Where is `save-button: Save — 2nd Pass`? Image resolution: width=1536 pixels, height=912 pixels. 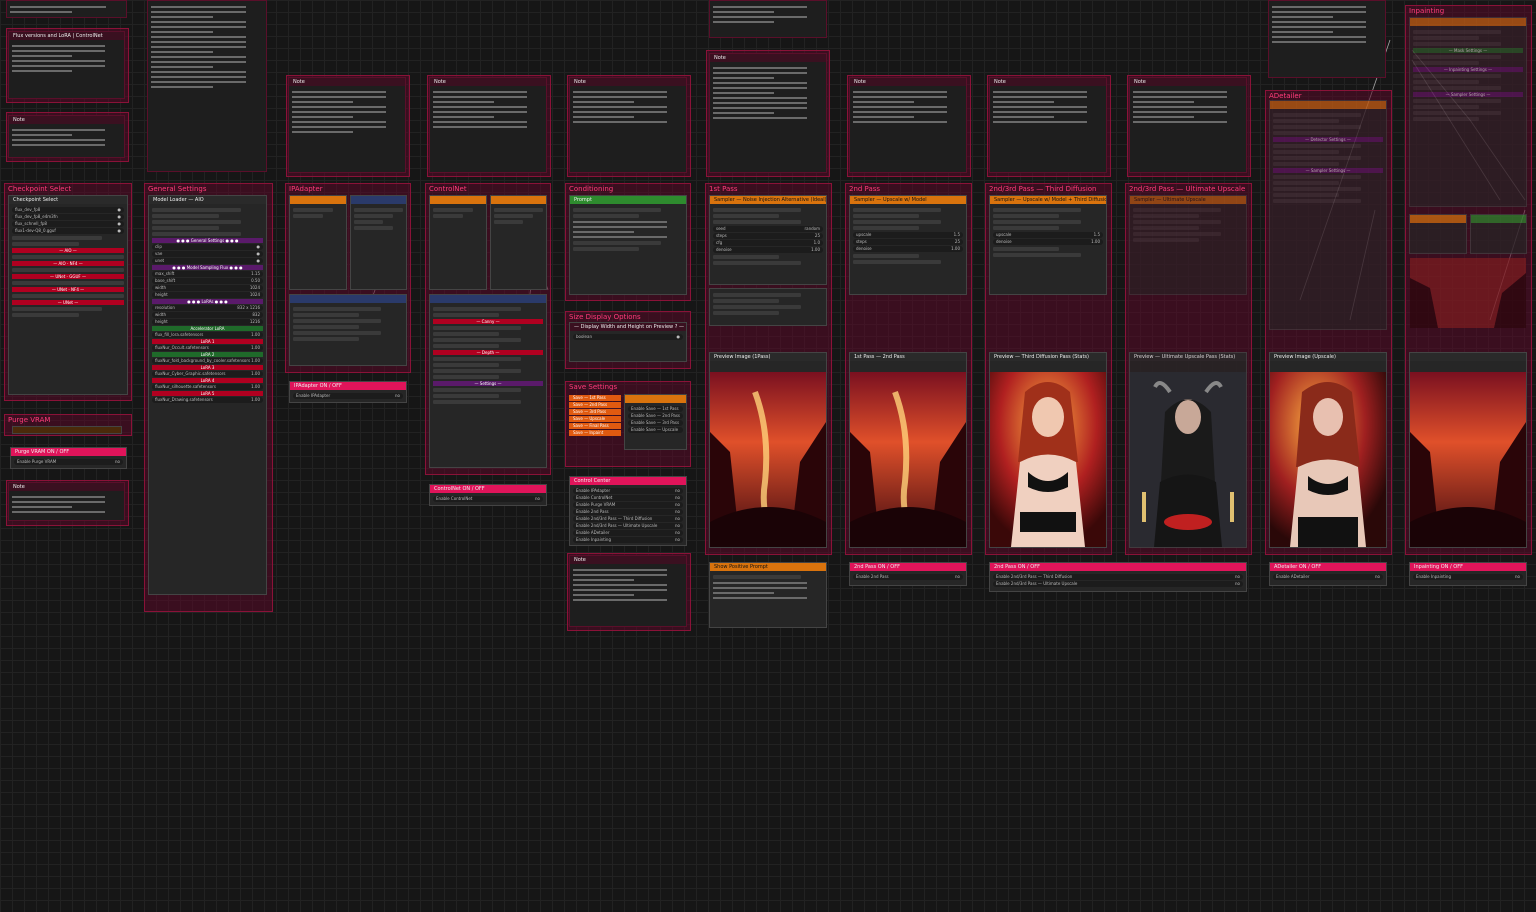
save-button: Save — 2nd Pass is located at coordinates (595, 405).